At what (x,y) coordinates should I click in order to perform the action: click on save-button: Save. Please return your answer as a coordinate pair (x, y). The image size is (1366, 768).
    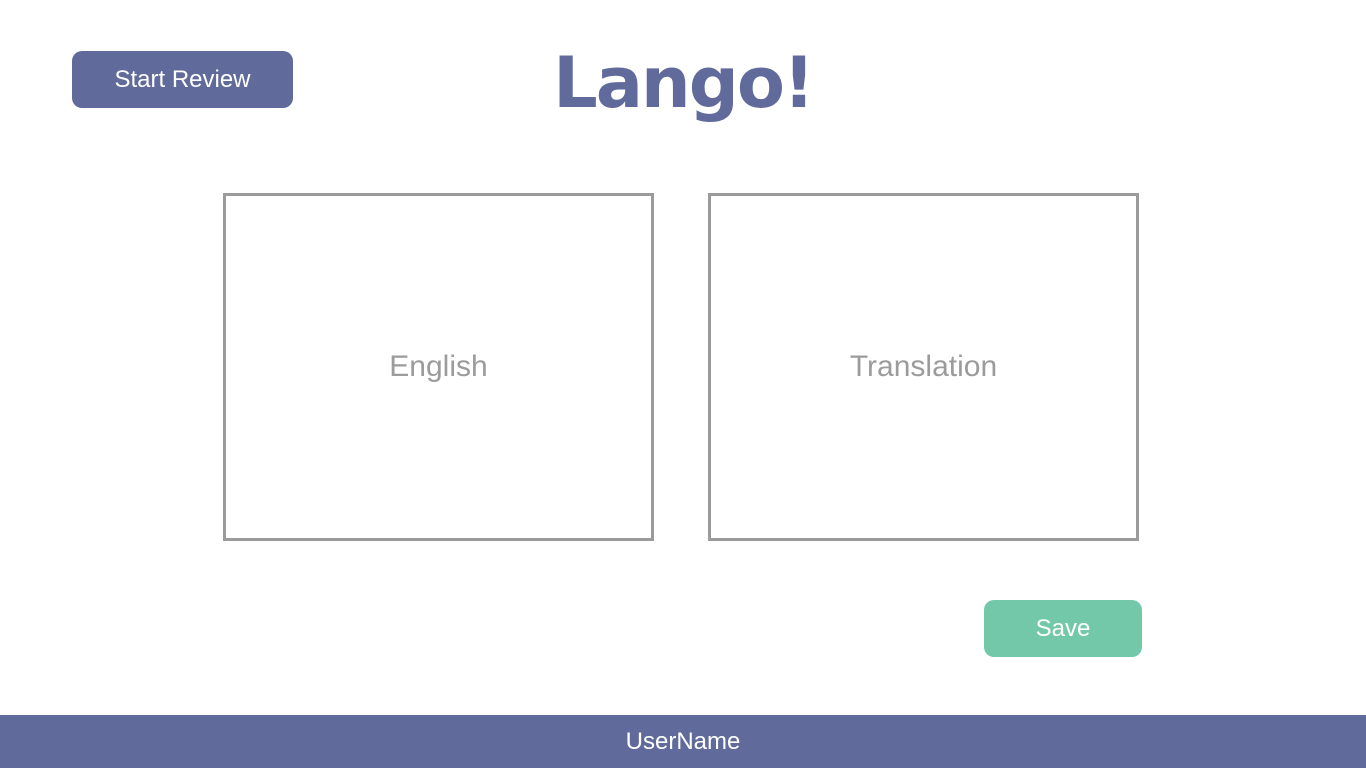
    Looking at the image, I should click on (1063, 628).